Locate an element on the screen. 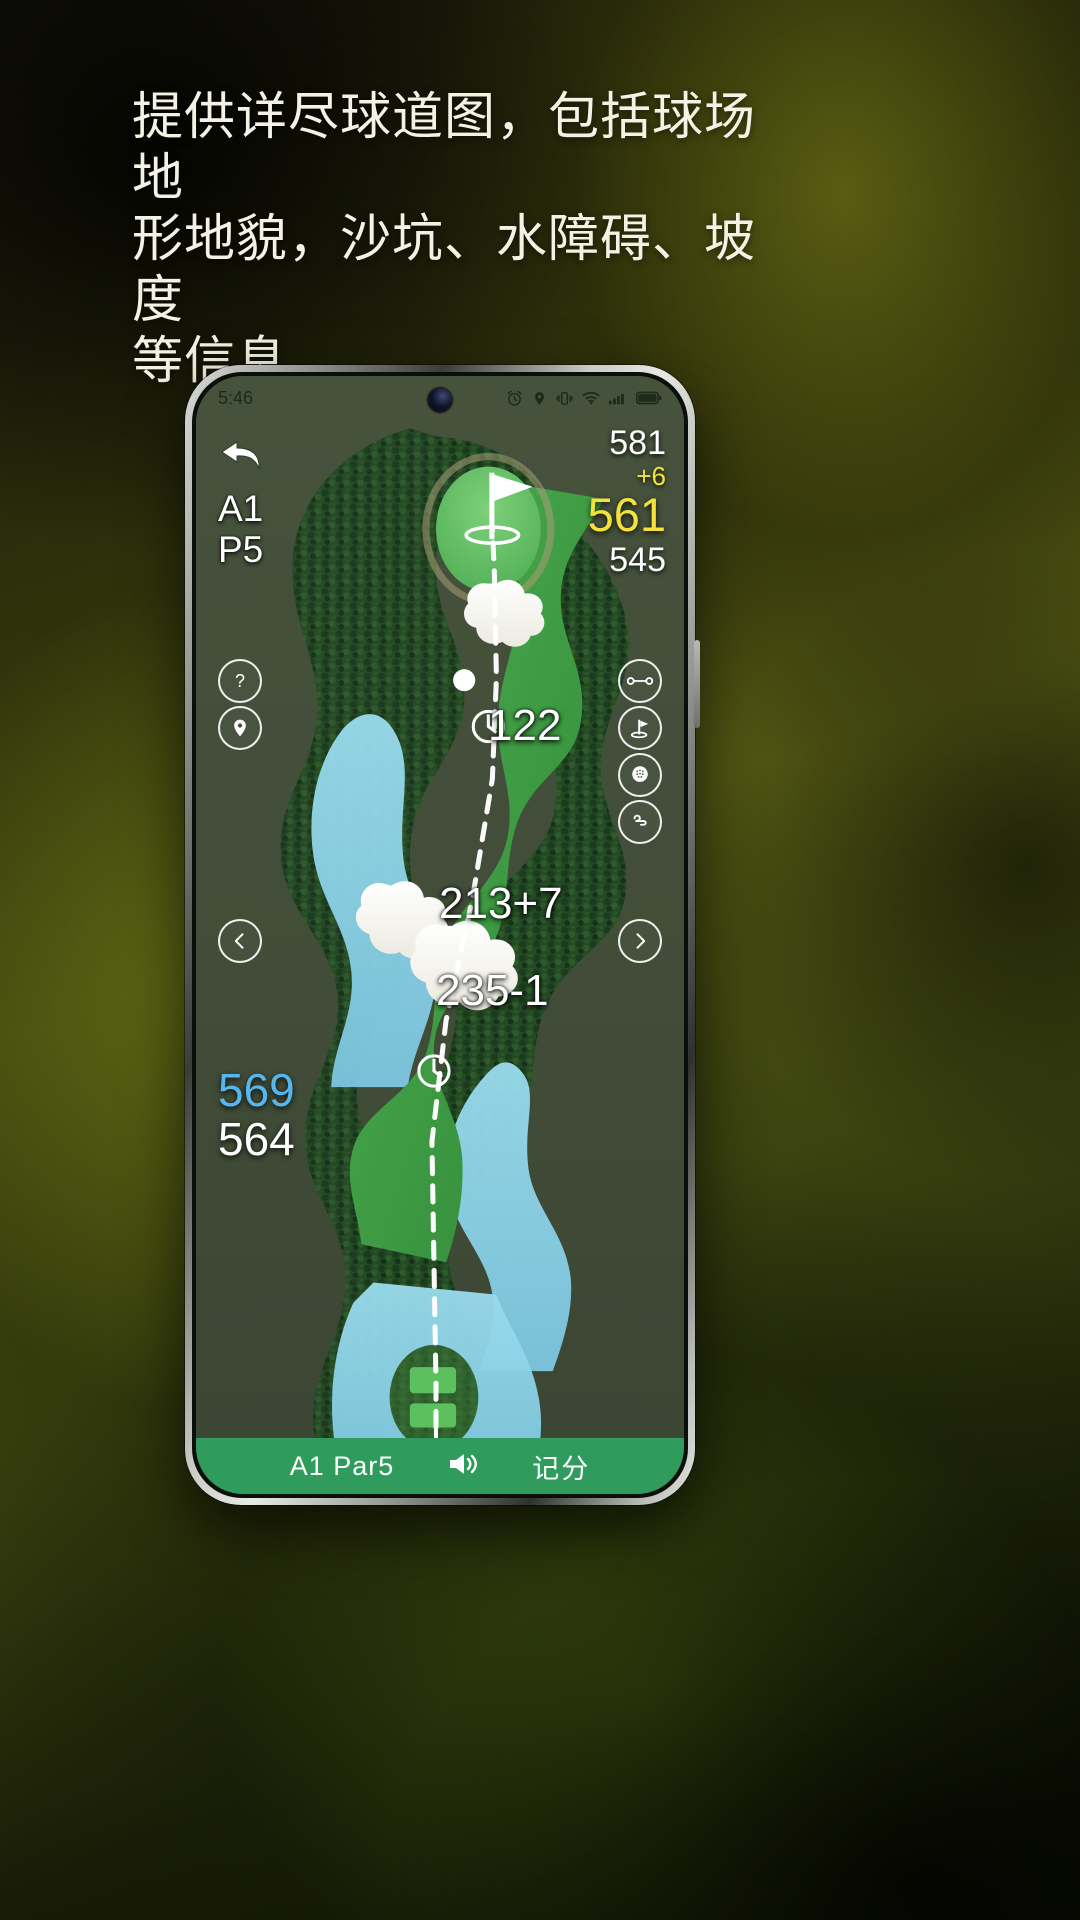 The image size is (1080, 1920). bottom-hole-par-label: A1 Par5 is located at coordinates (342, 1465).